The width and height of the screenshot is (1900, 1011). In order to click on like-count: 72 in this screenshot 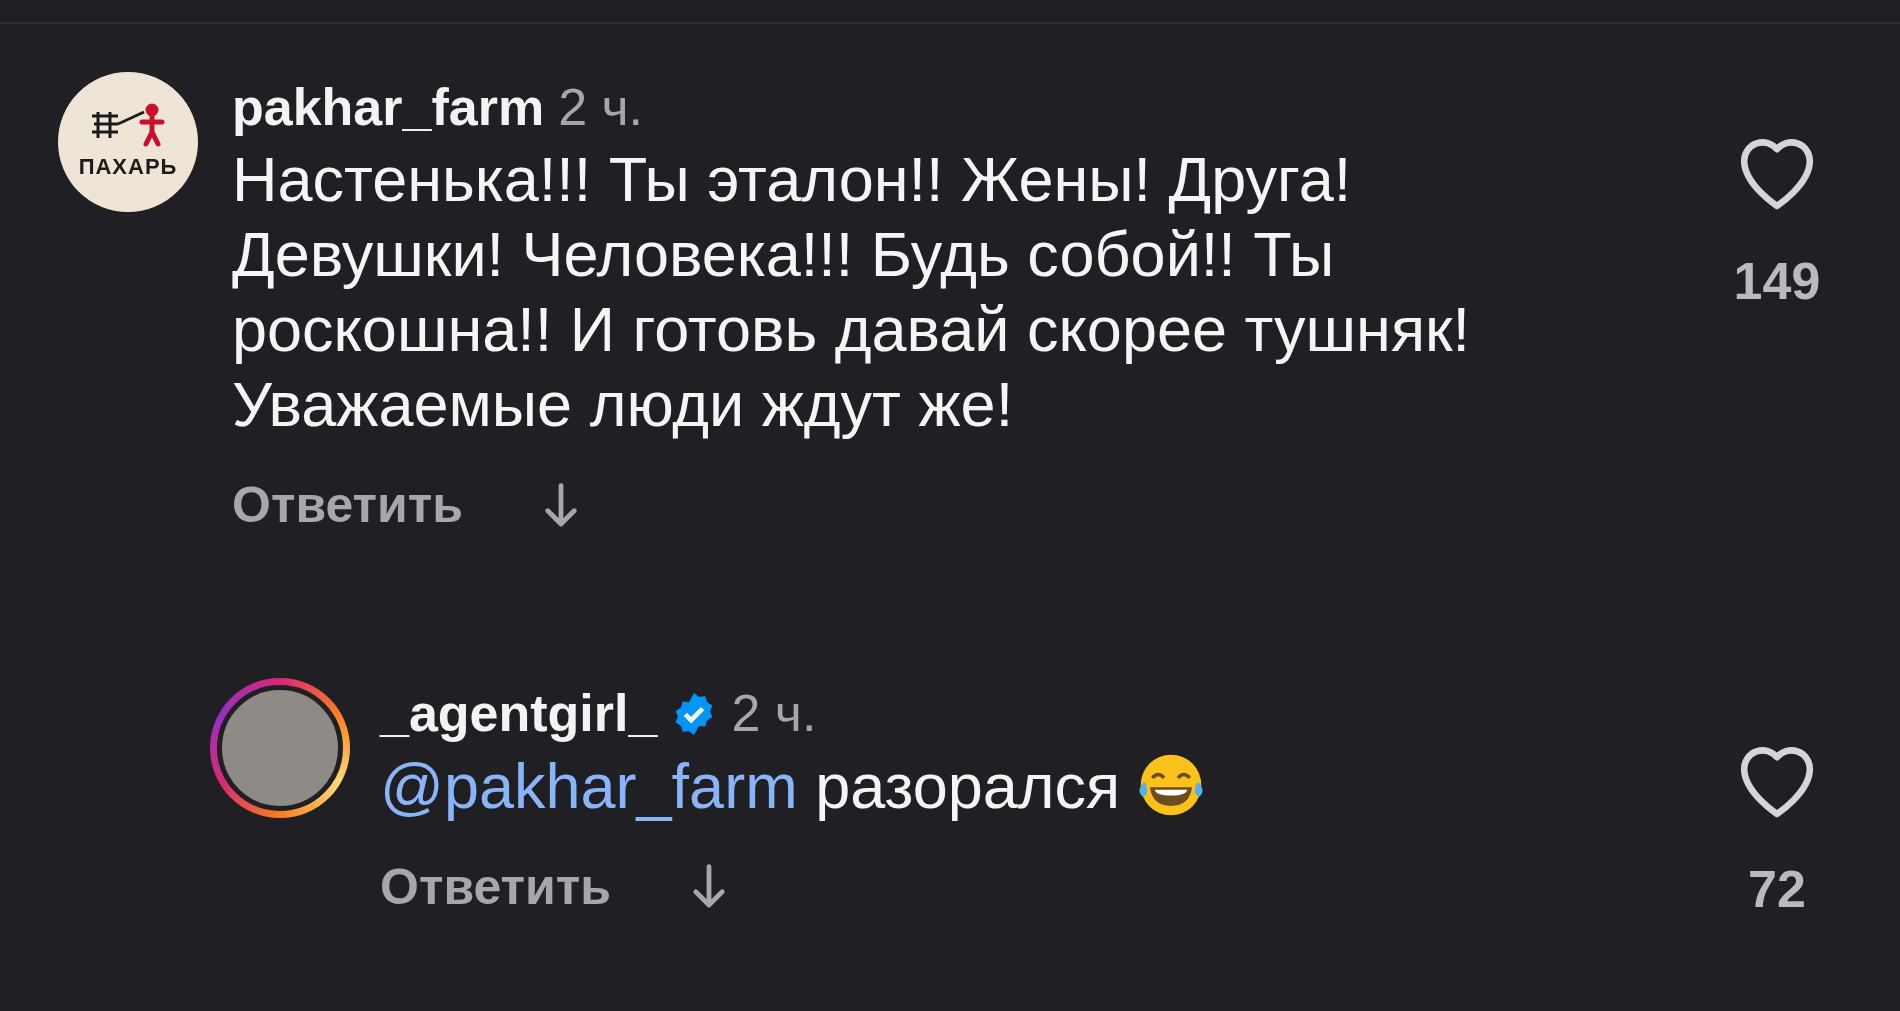, I will do `click(1777, 890)`.